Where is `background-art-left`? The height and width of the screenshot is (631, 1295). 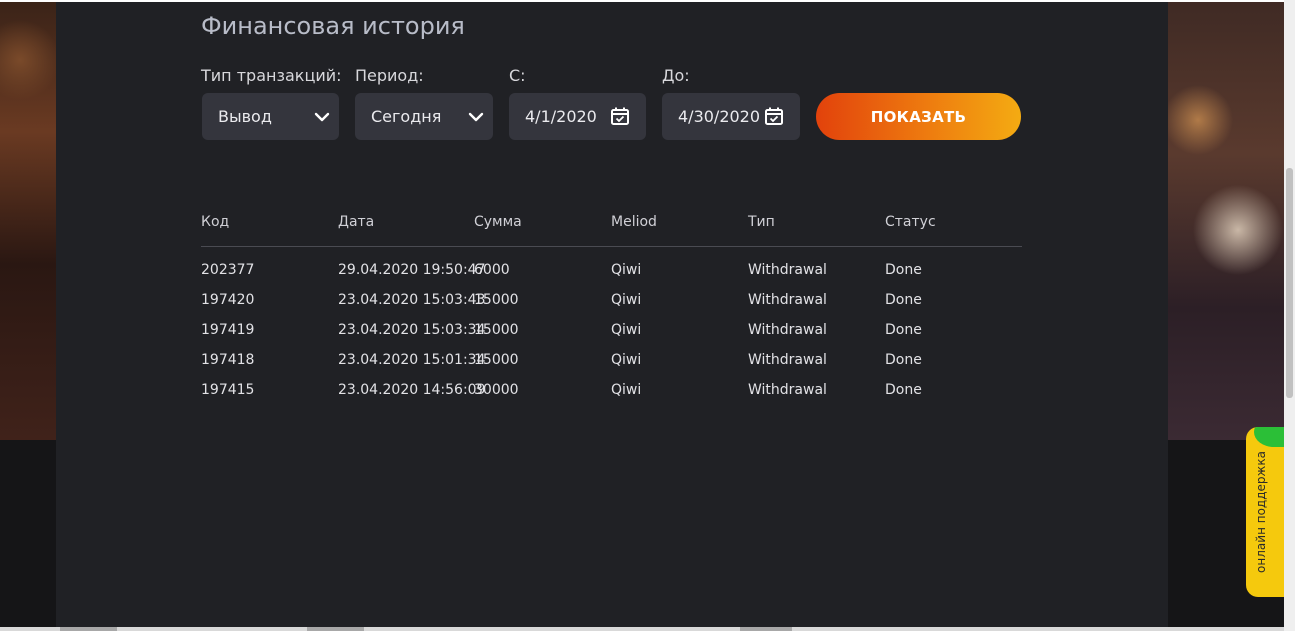 background-art-left is located at coordinates (28, 220).